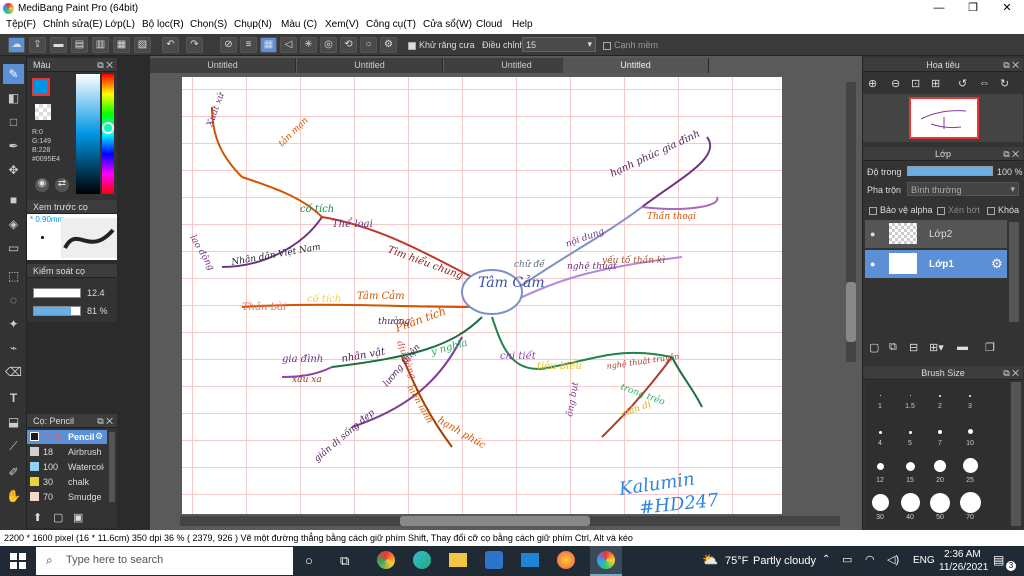 The image size is (1024, 576). Describe the element at coordinates (893, 347) in the screenshot. I see `copy-layer-icon: ⧉` at that location.